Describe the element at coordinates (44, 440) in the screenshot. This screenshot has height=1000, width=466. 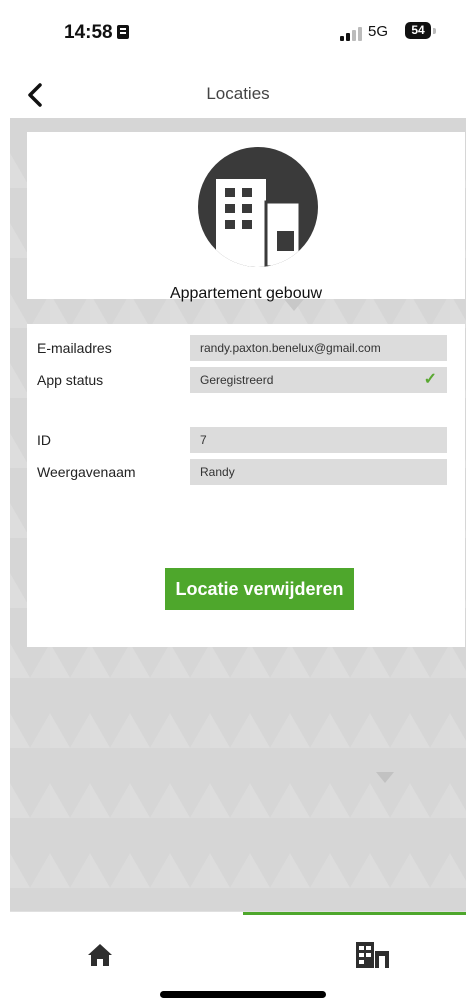
I see `id-label: ID` at that location.